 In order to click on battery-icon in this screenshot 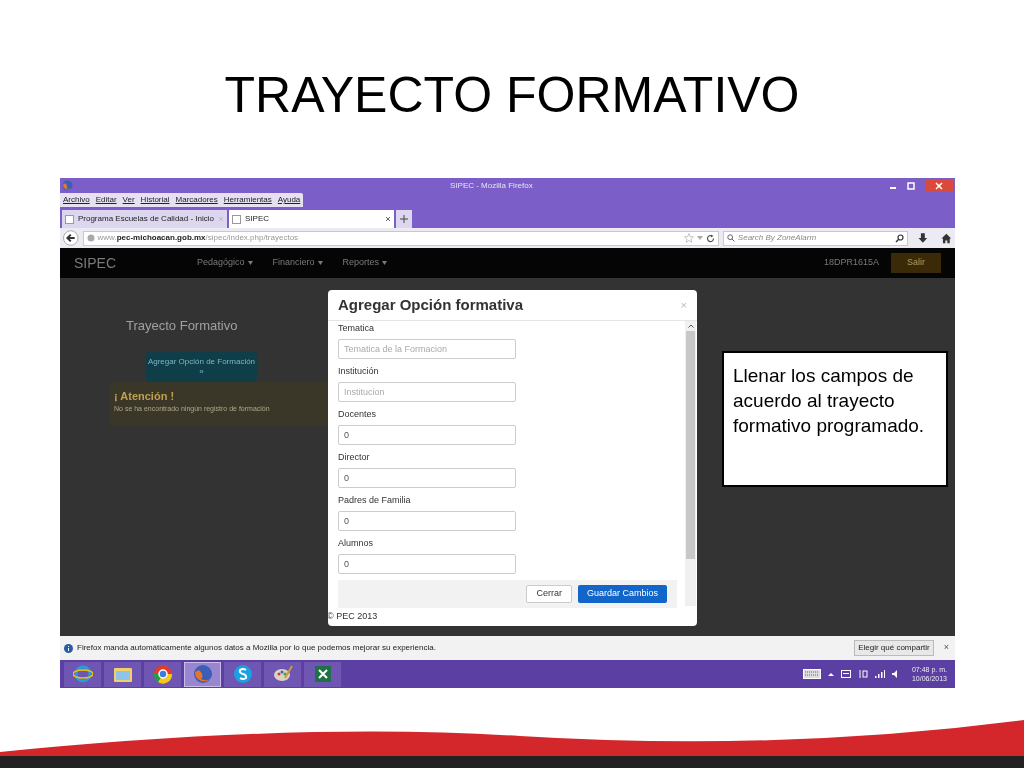, I will do `click(845, 674)`.